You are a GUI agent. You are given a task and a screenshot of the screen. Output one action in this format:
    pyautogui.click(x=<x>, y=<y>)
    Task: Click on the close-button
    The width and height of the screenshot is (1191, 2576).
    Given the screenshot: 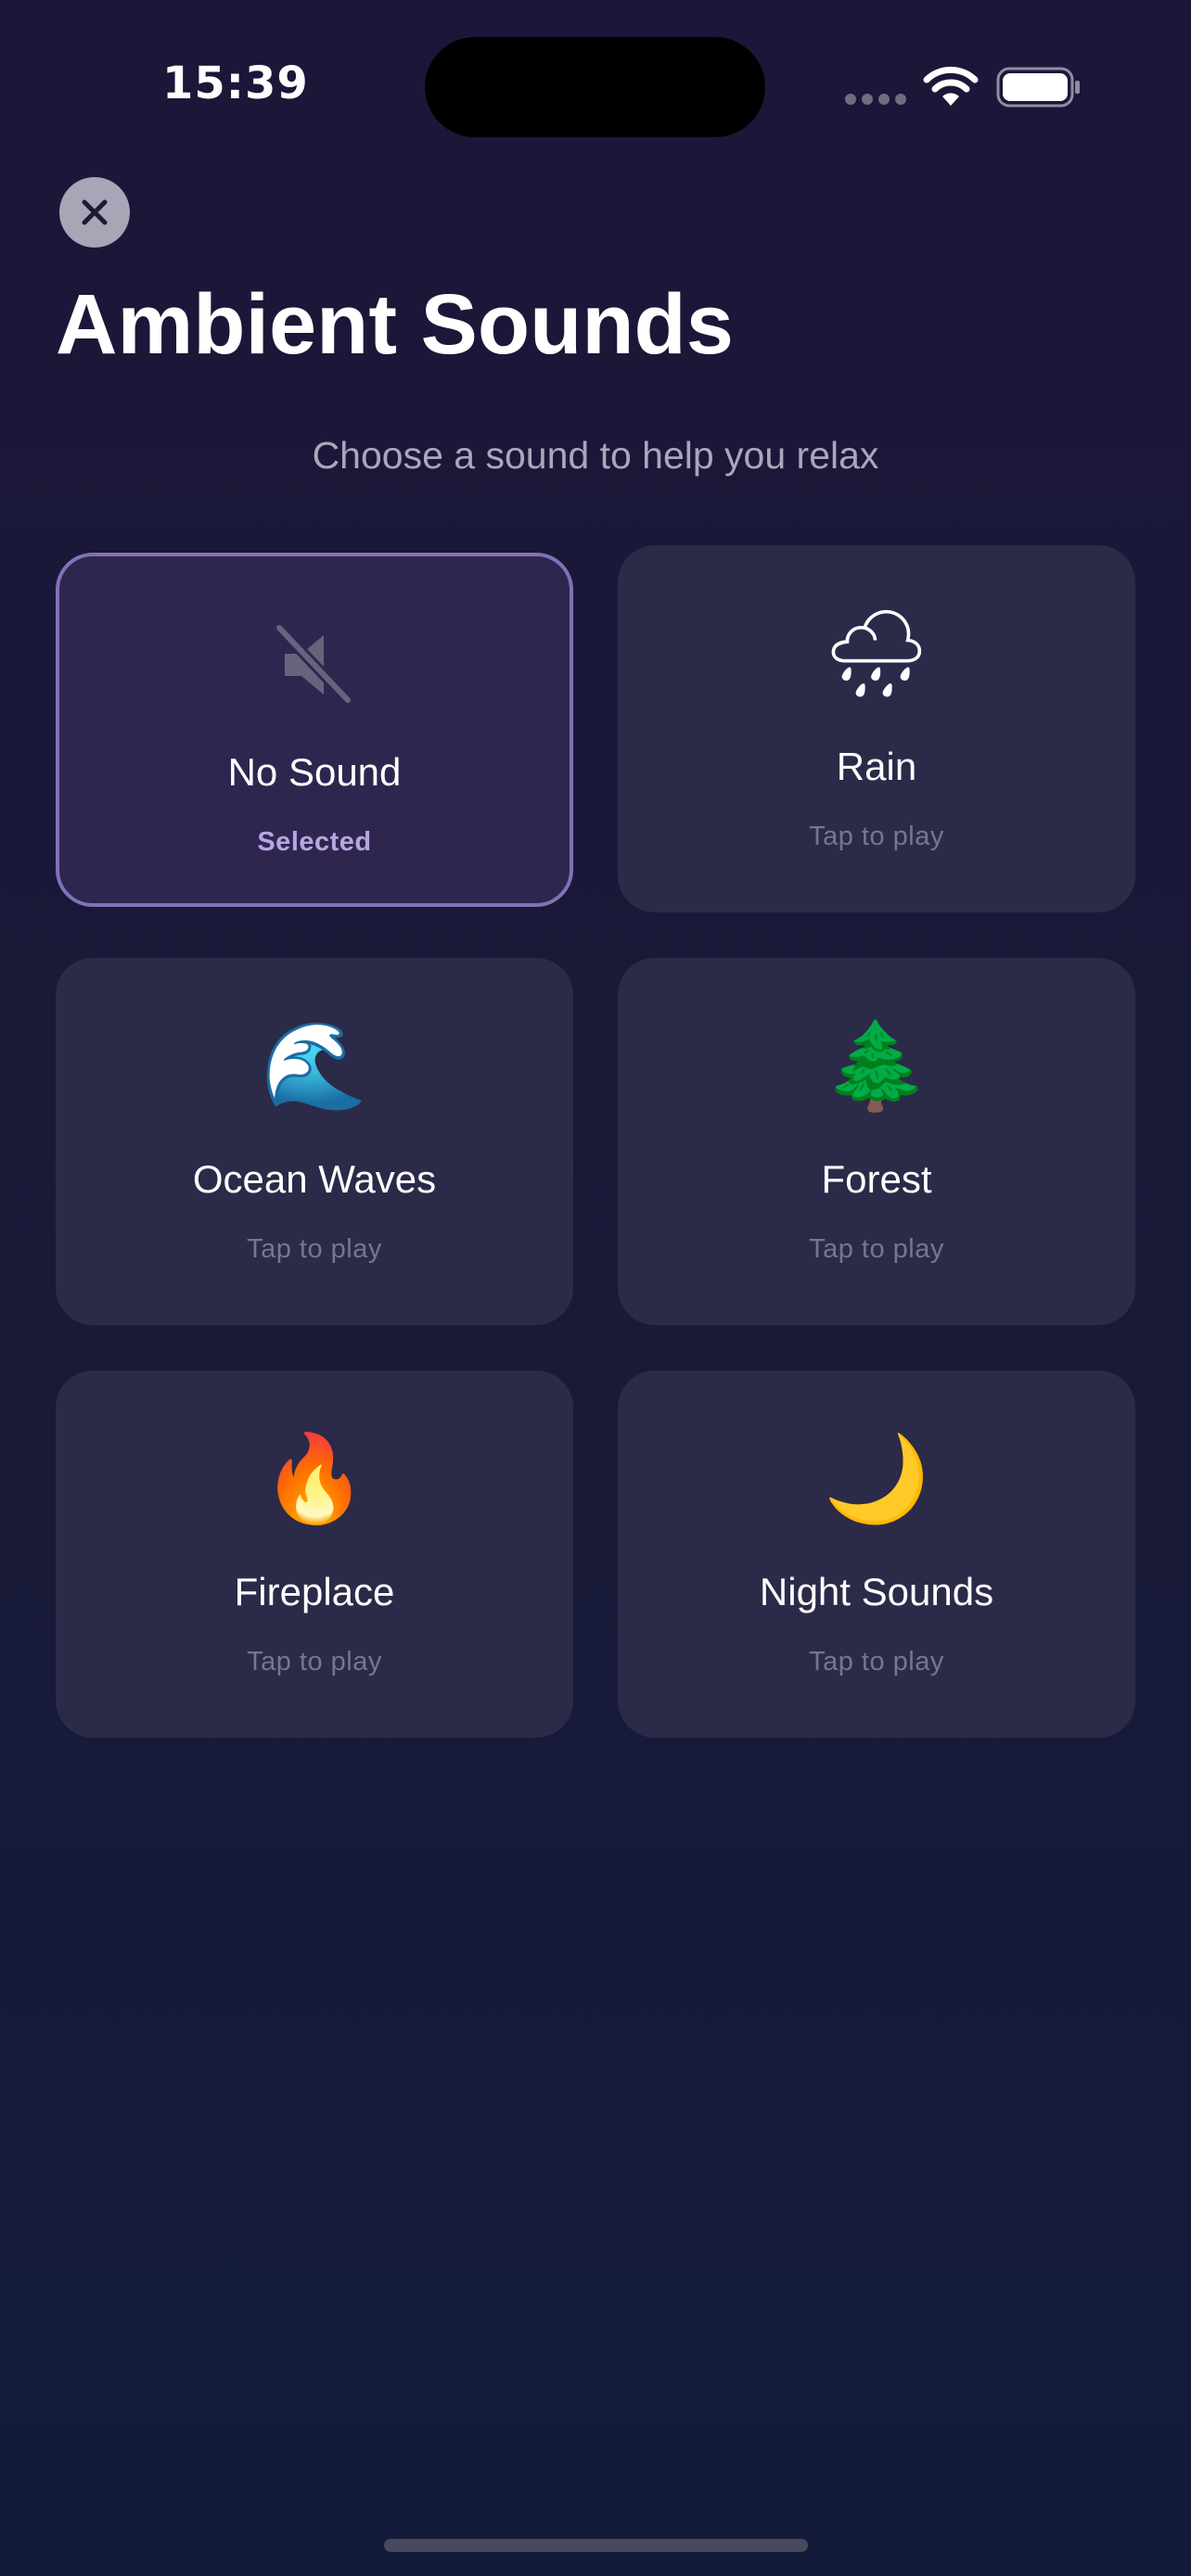 What is the action you would take?
    pyautogui.click(x=95, y=212)
    